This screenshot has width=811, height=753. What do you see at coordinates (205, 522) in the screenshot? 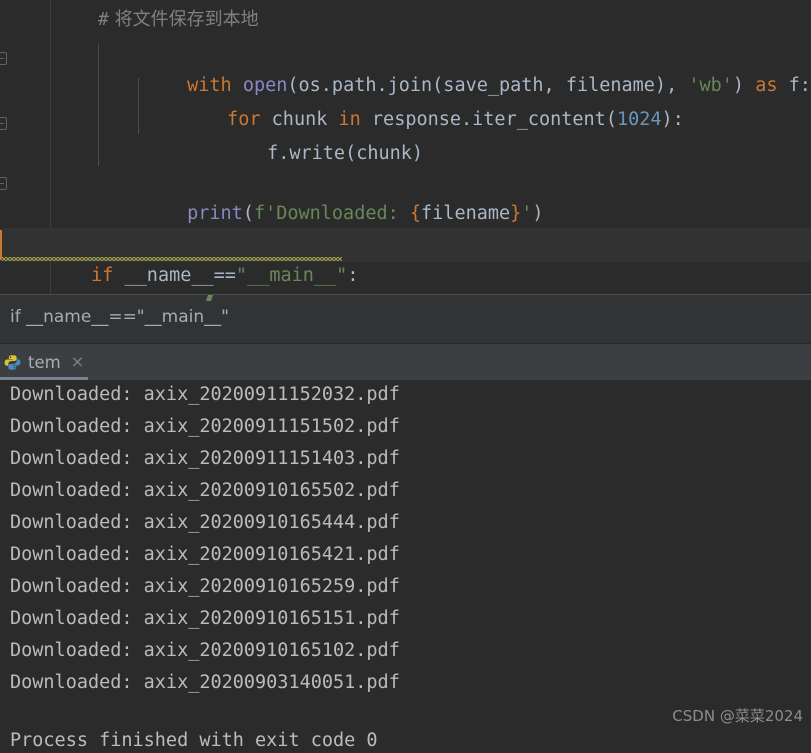
I see `console-line: Downloaded: axix_20200910165444.pdf` at bounding box center [205, 522].